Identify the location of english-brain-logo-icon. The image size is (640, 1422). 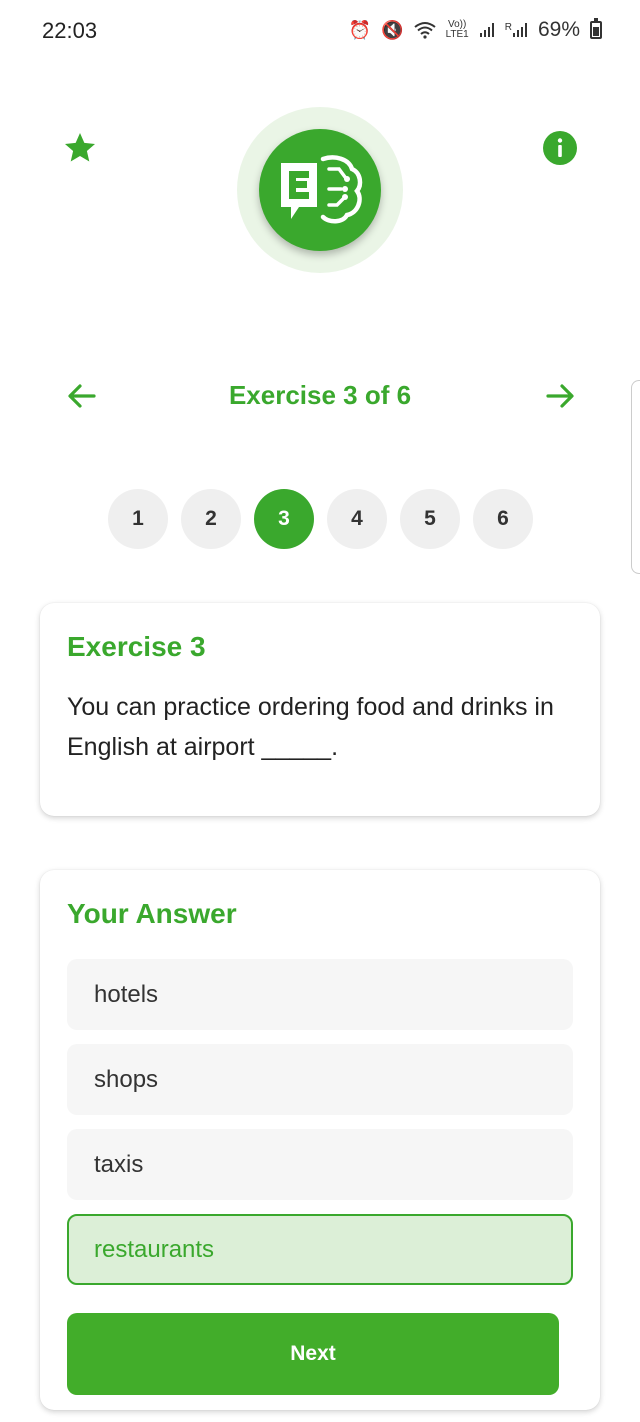
(322, 189).